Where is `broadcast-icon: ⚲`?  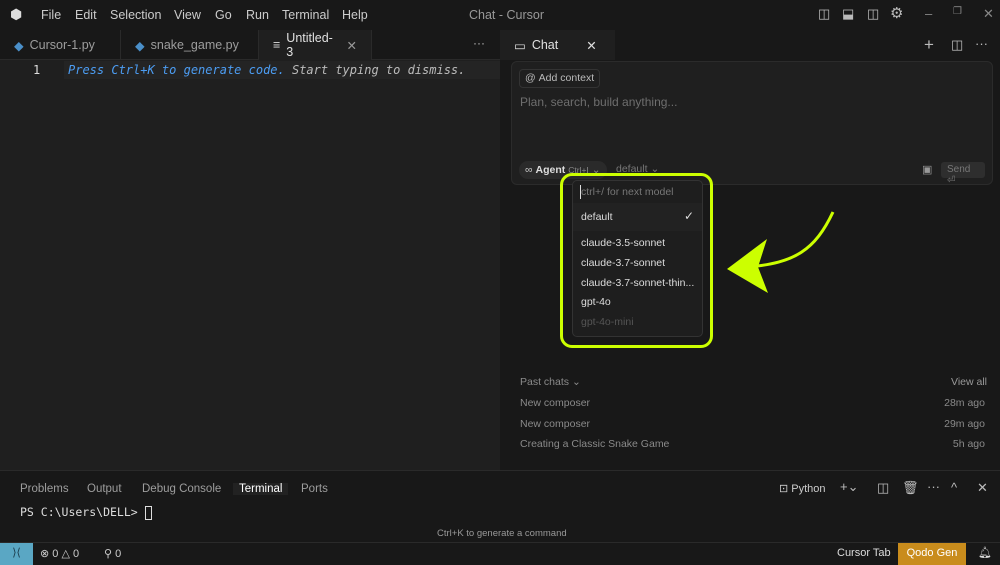
broadcast-icon: ⚲ is located at coordinates (108, 554).